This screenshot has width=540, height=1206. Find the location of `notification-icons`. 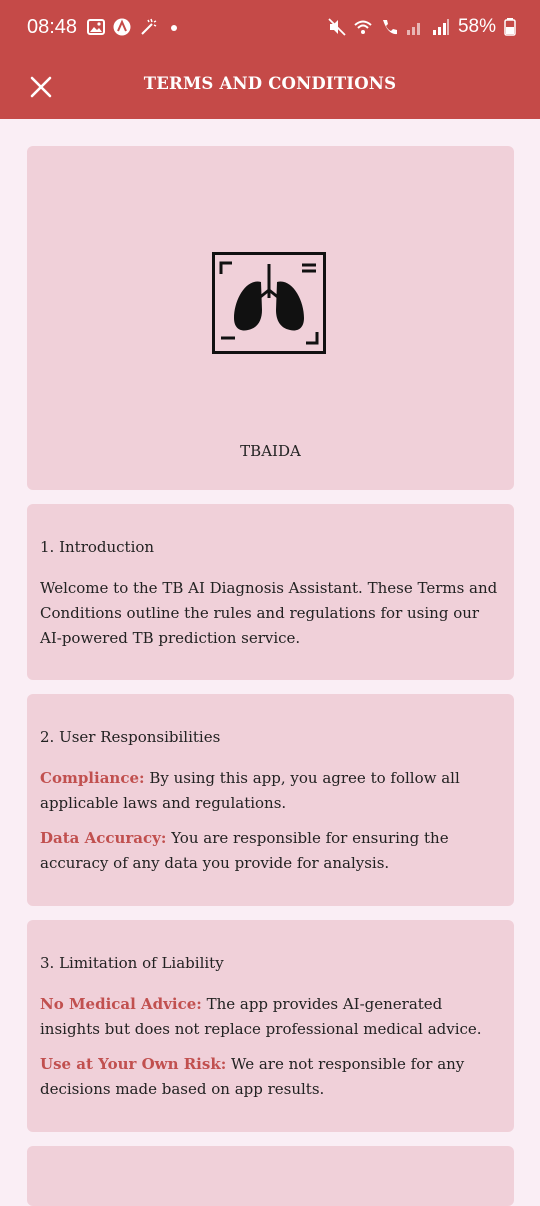

notification-icons is located at coordinates (135, 27).